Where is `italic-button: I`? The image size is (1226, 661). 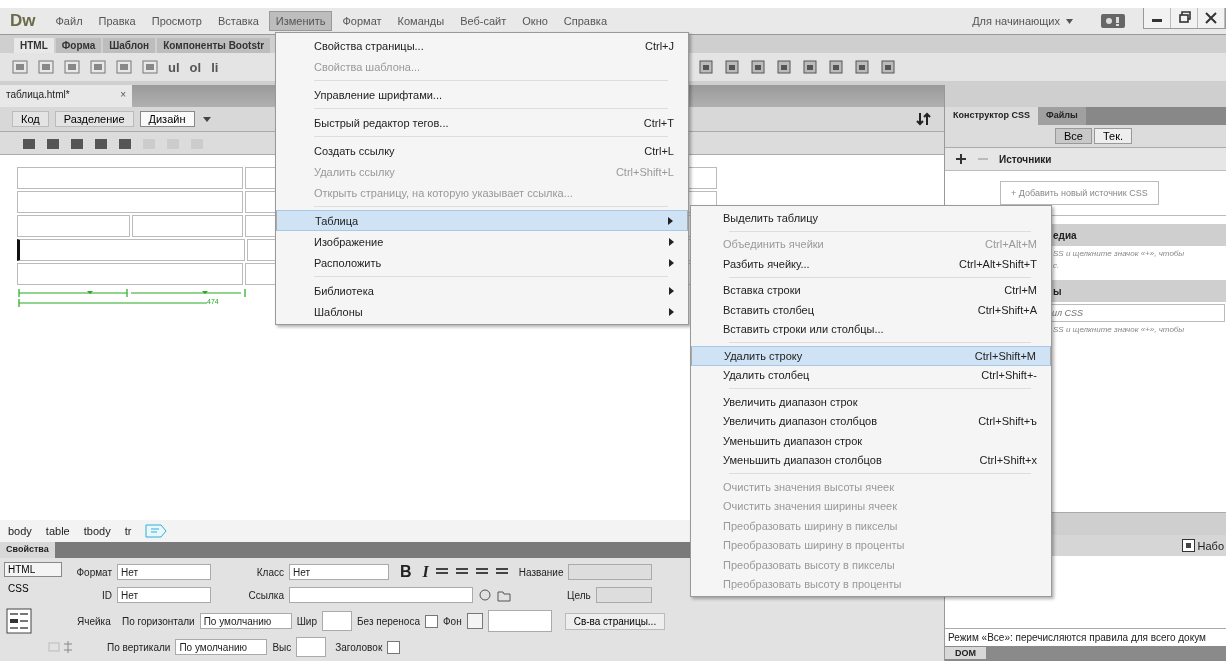 italic-button: I is located at coordinates (425, 572).